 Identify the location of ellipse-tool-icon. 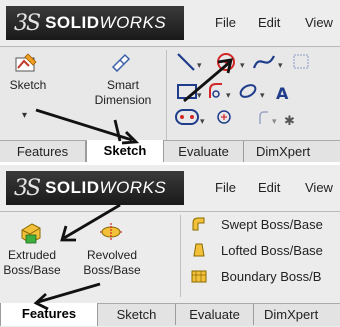
(248, 91).